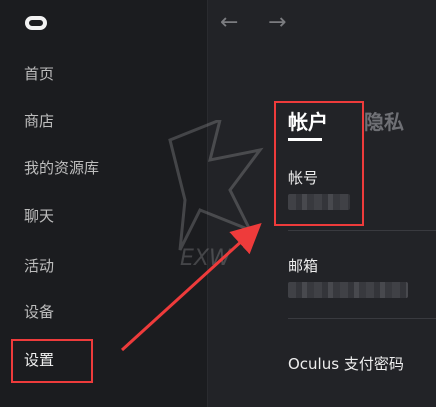 The width and height of the screenshot is (436, 407). I want to click on annotation-arrow, so click(191, 287).